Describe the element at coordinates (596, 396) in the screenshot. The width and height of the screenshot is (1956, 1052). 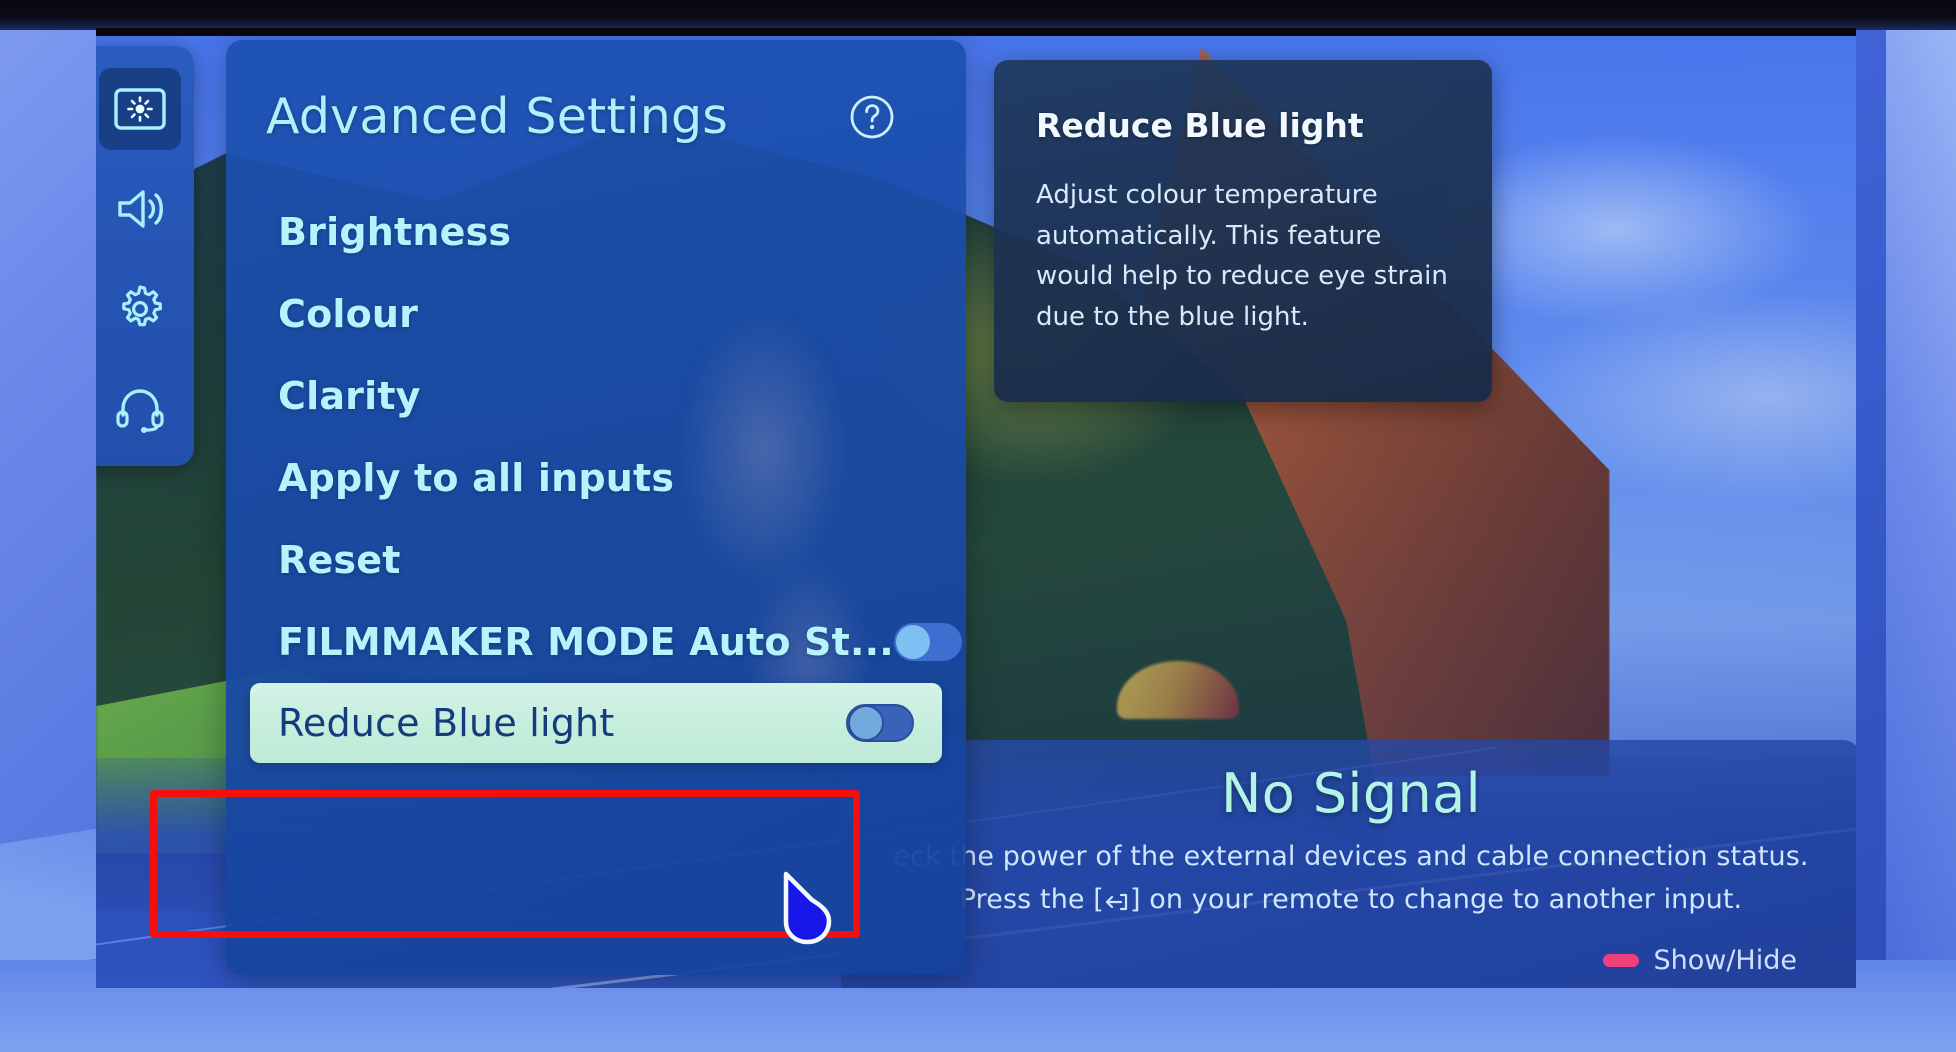
I see `setting-row-clarity: Clarity` at that location.